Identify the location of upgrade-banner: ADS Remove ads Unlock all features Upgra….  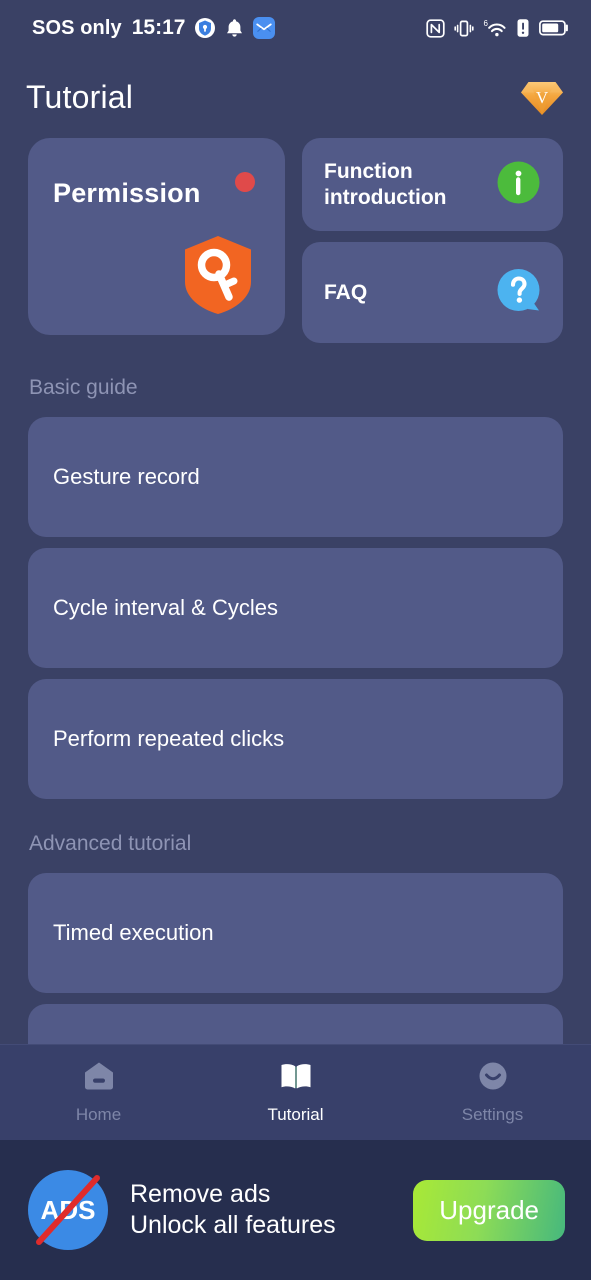
(295, 1210).